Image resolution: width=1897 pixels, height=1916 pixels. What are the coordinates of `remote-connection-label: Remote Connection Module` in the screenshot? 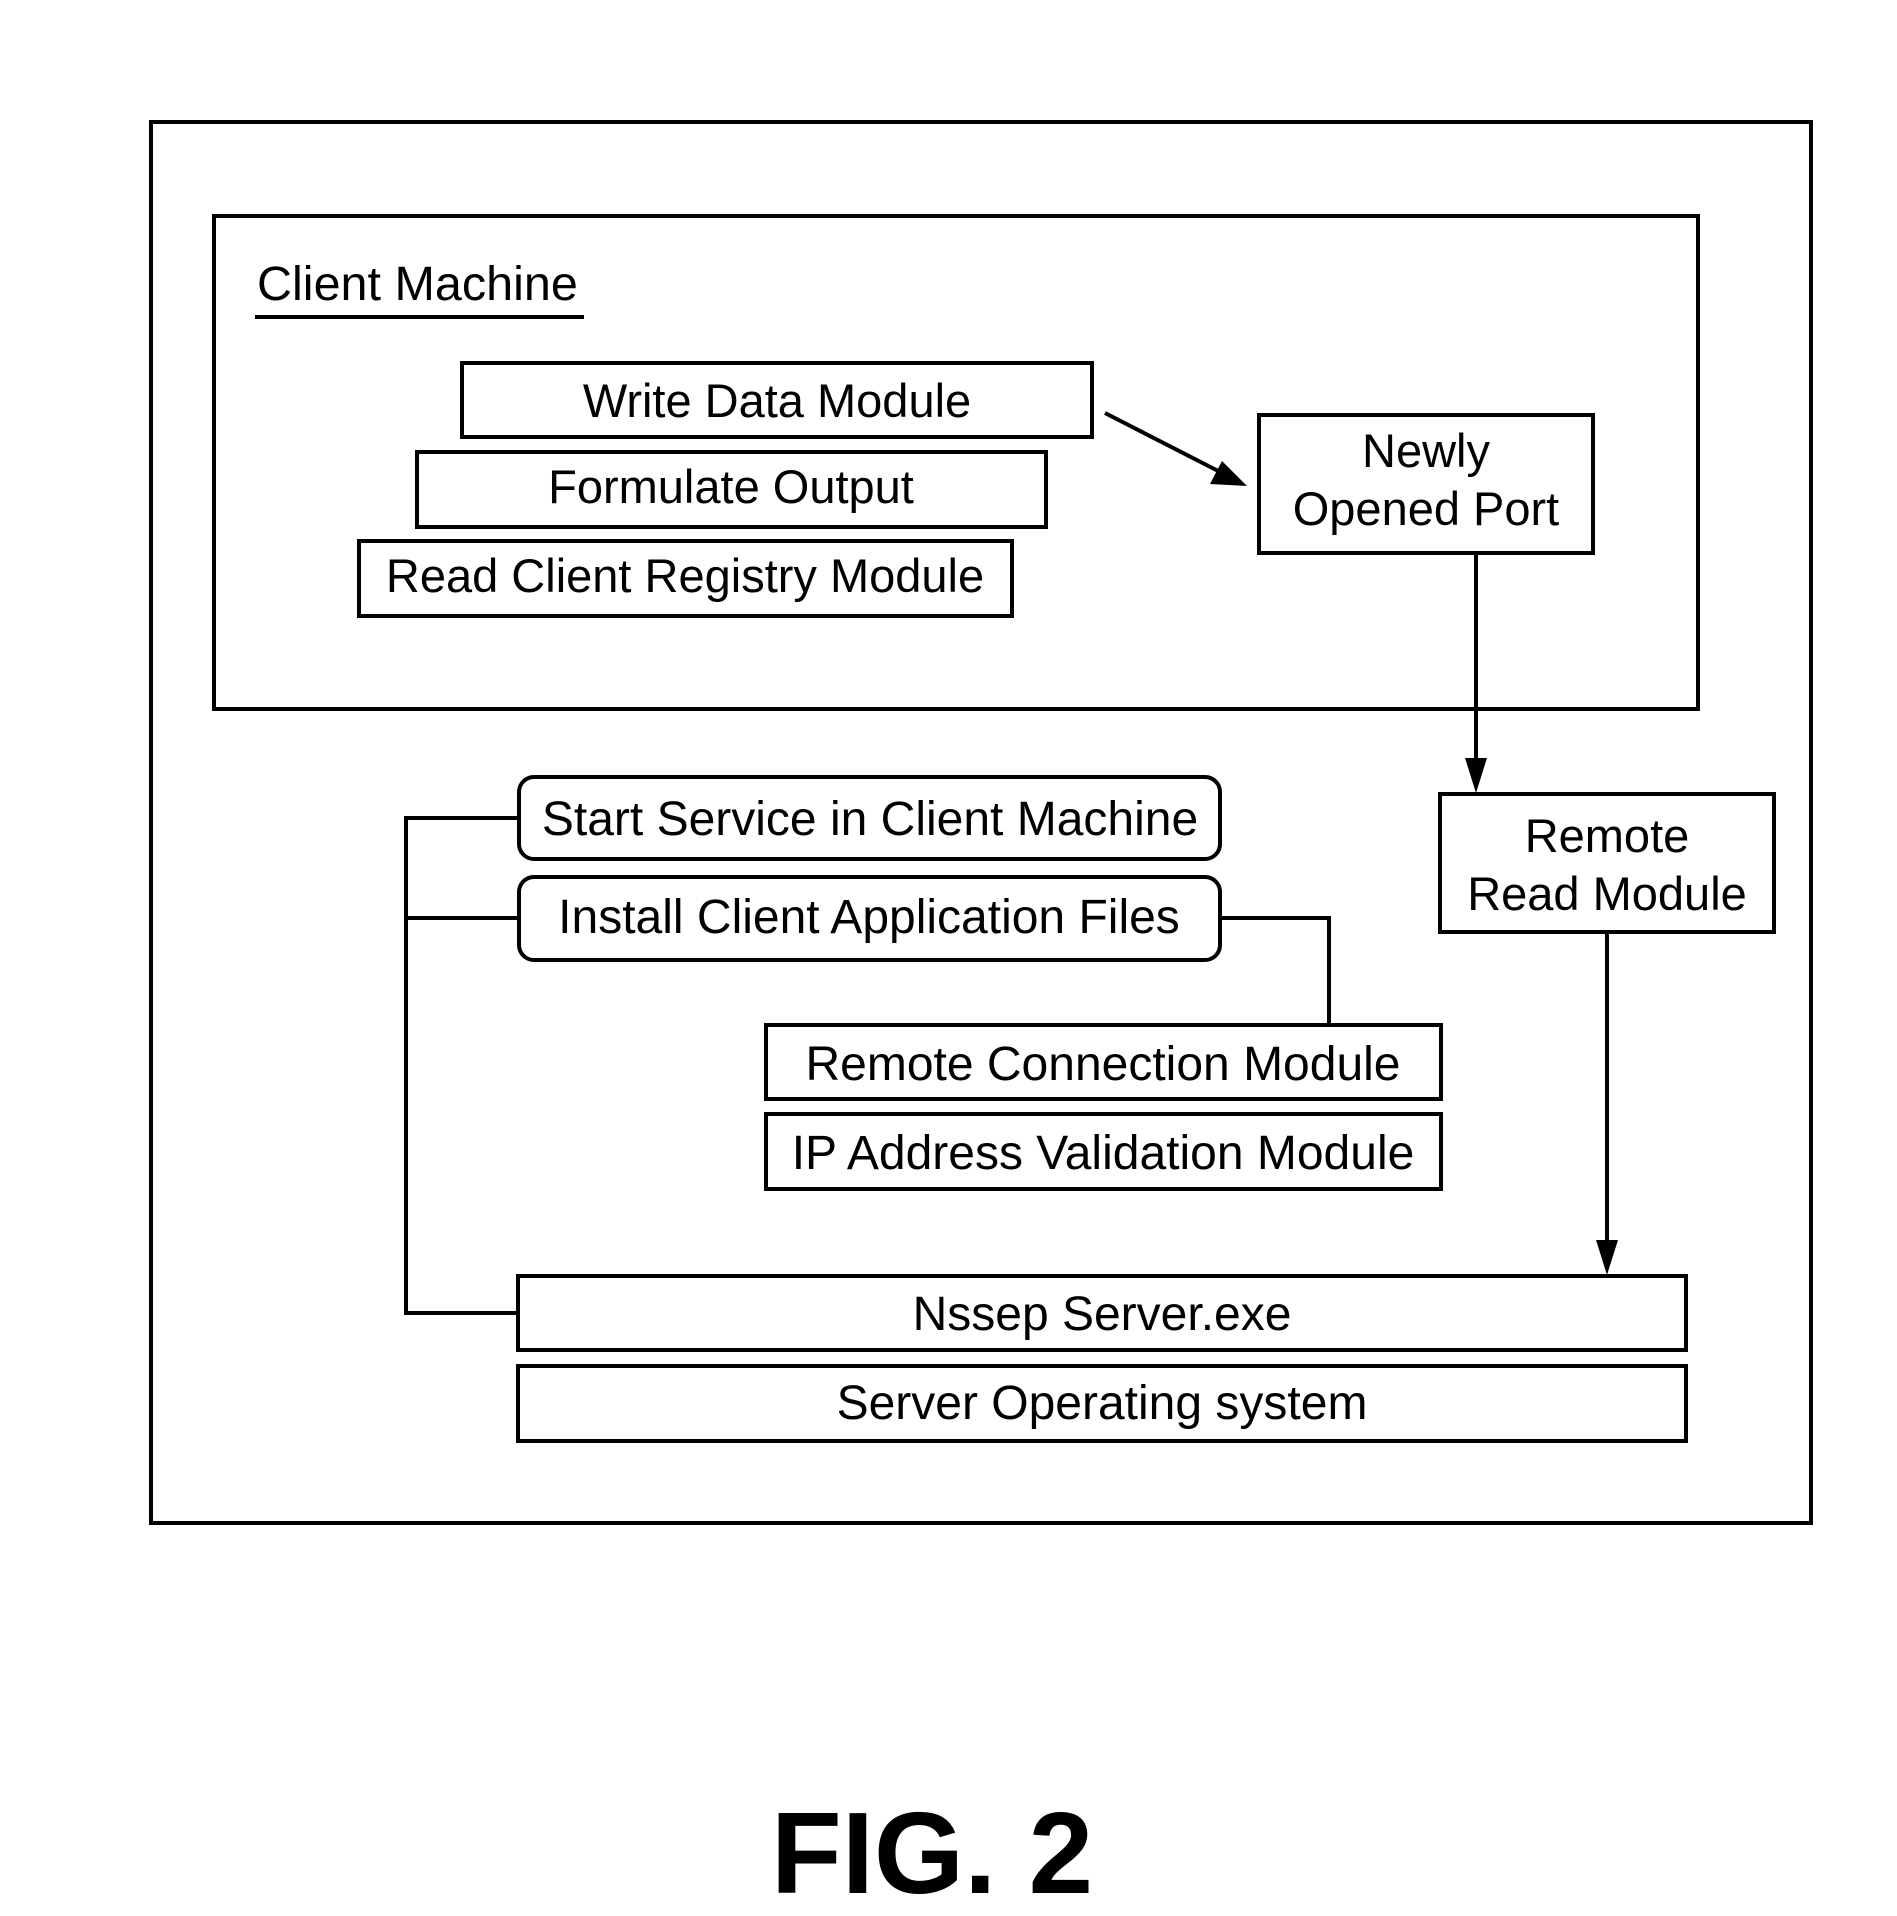 It's located at (1102, 1064).